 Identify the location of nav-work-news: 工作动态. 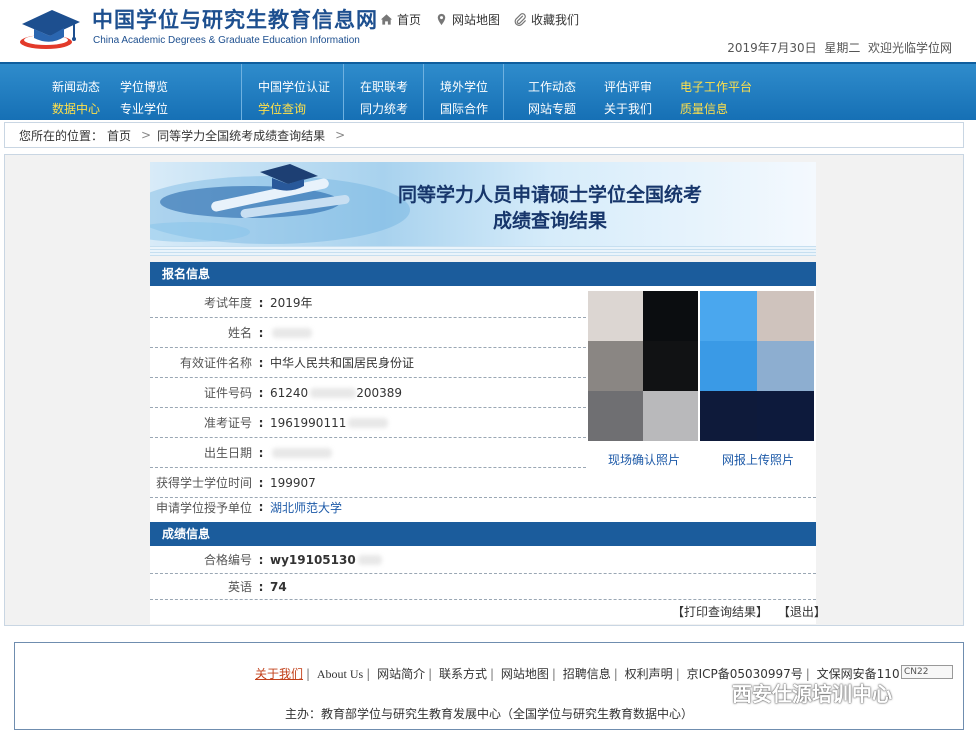
(552, 86).